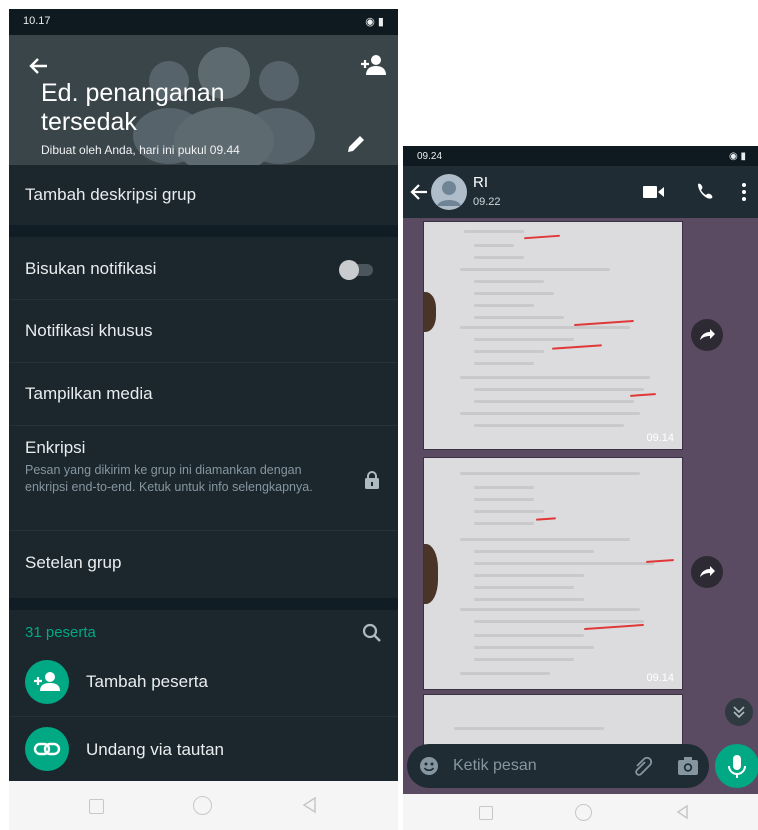 The image size is (758, 830). I want to click on invite-link-label: Undang via tautan, so click(155, 749).